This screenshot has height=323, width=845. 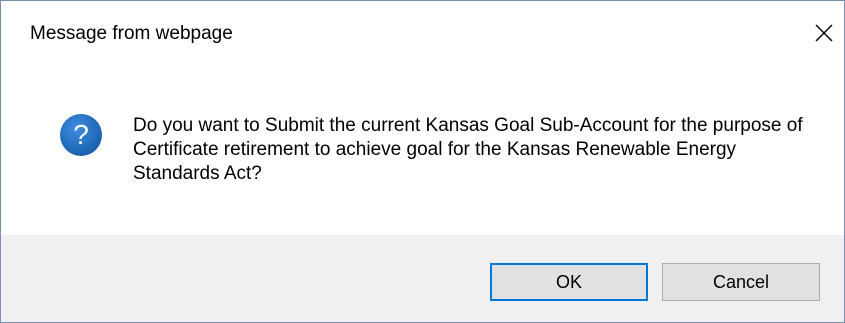 I want to click on close-icon, so click(x=824, y=33).